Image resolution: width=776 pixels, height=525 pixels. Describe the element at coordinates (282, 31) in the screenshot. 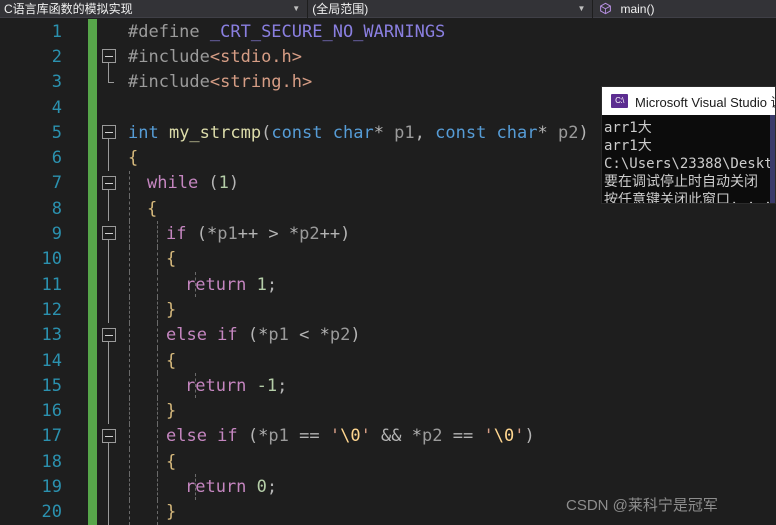

I see `code-text: #define _CRT_SECURE_NO_WARNINGS` at that location.